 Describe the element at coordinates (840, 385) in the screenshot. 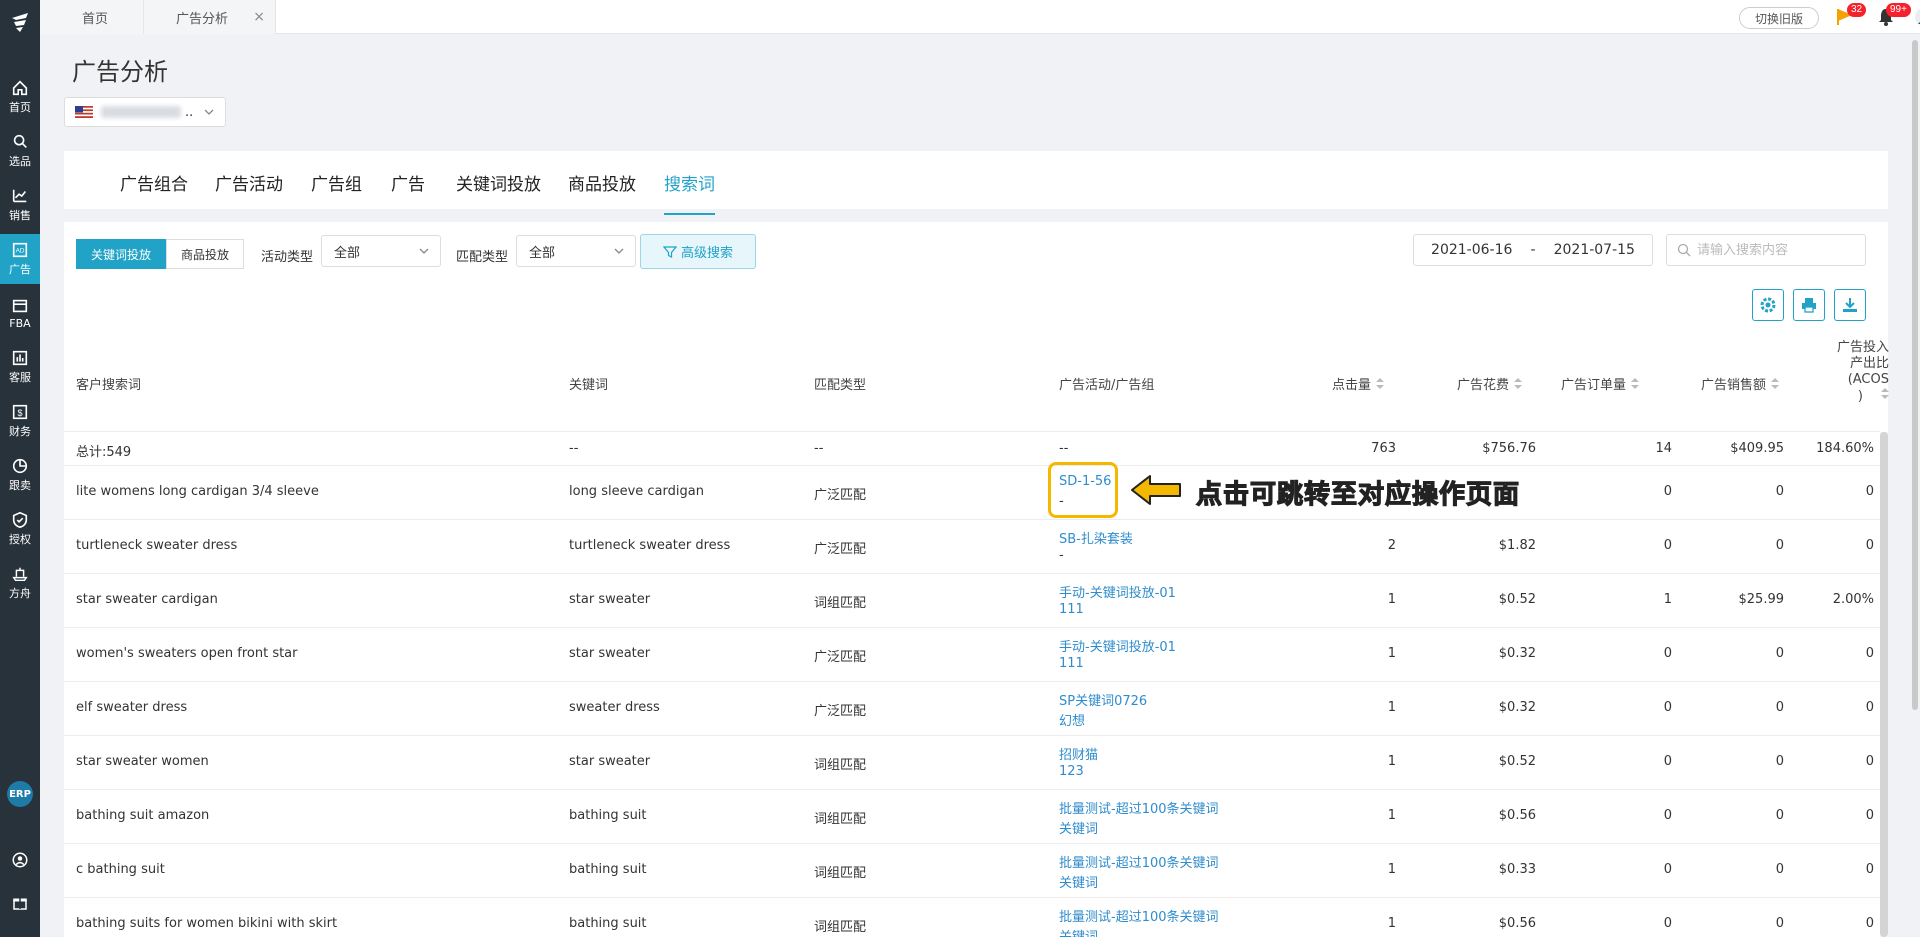

I see `header-label: 匹配类型` at that location.